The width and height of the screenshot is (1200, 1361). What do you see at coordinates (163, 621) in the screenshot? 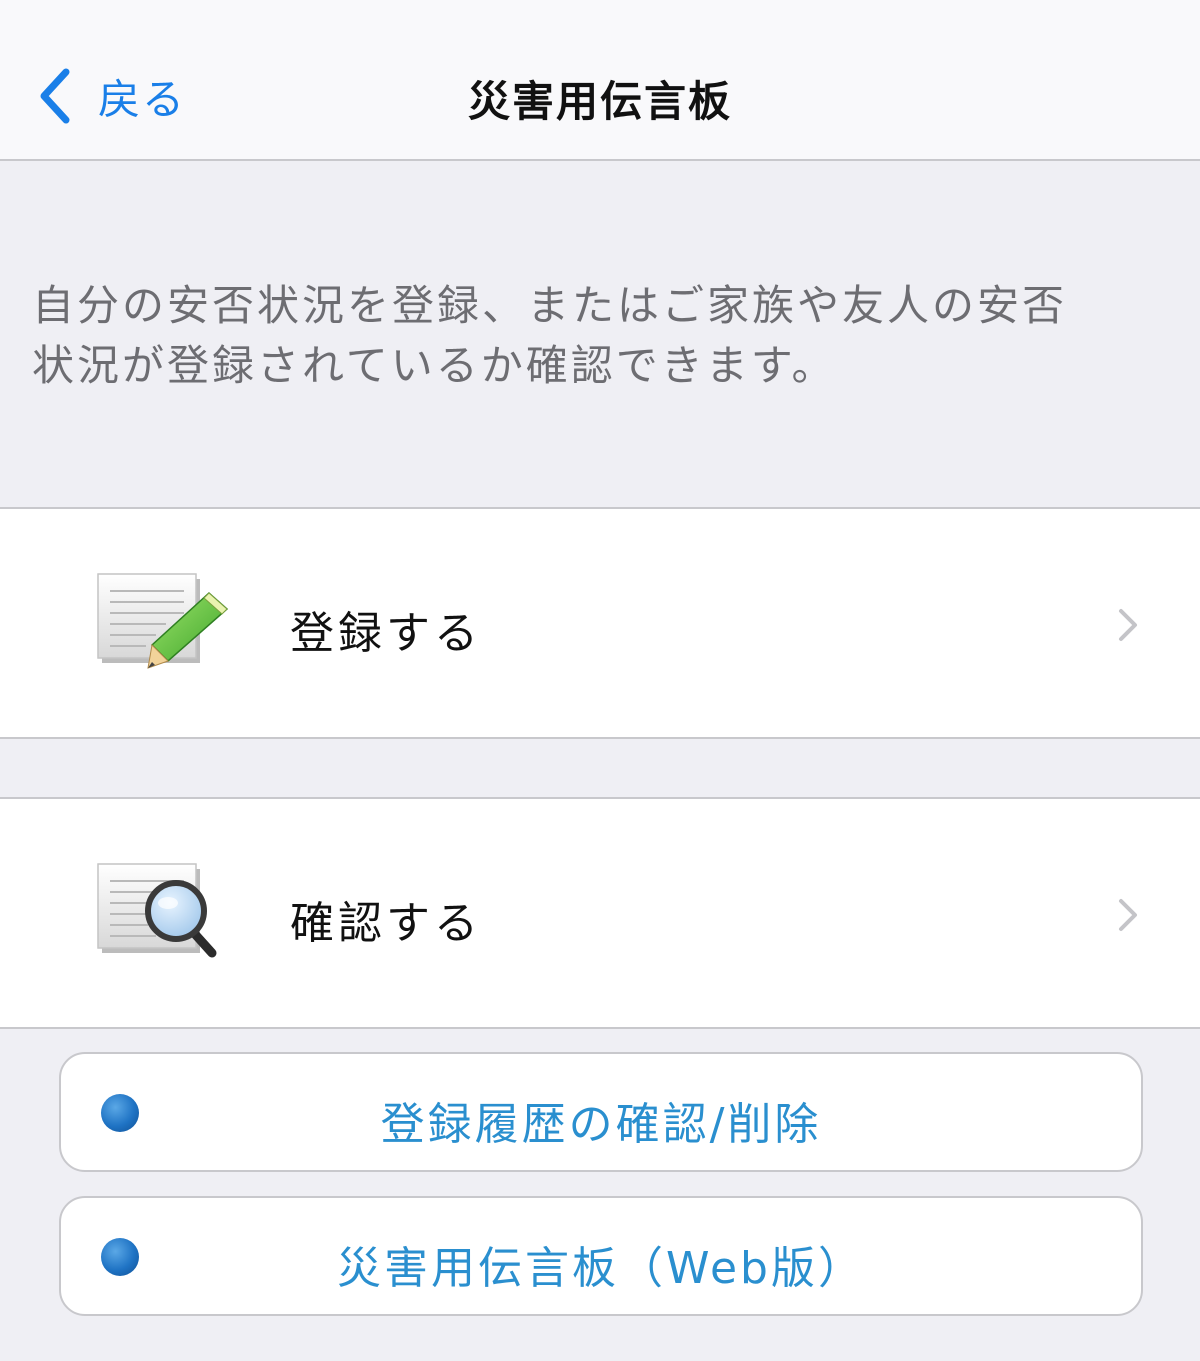
I see `notepad-pencil-icon` at bounding box center [163, 621].